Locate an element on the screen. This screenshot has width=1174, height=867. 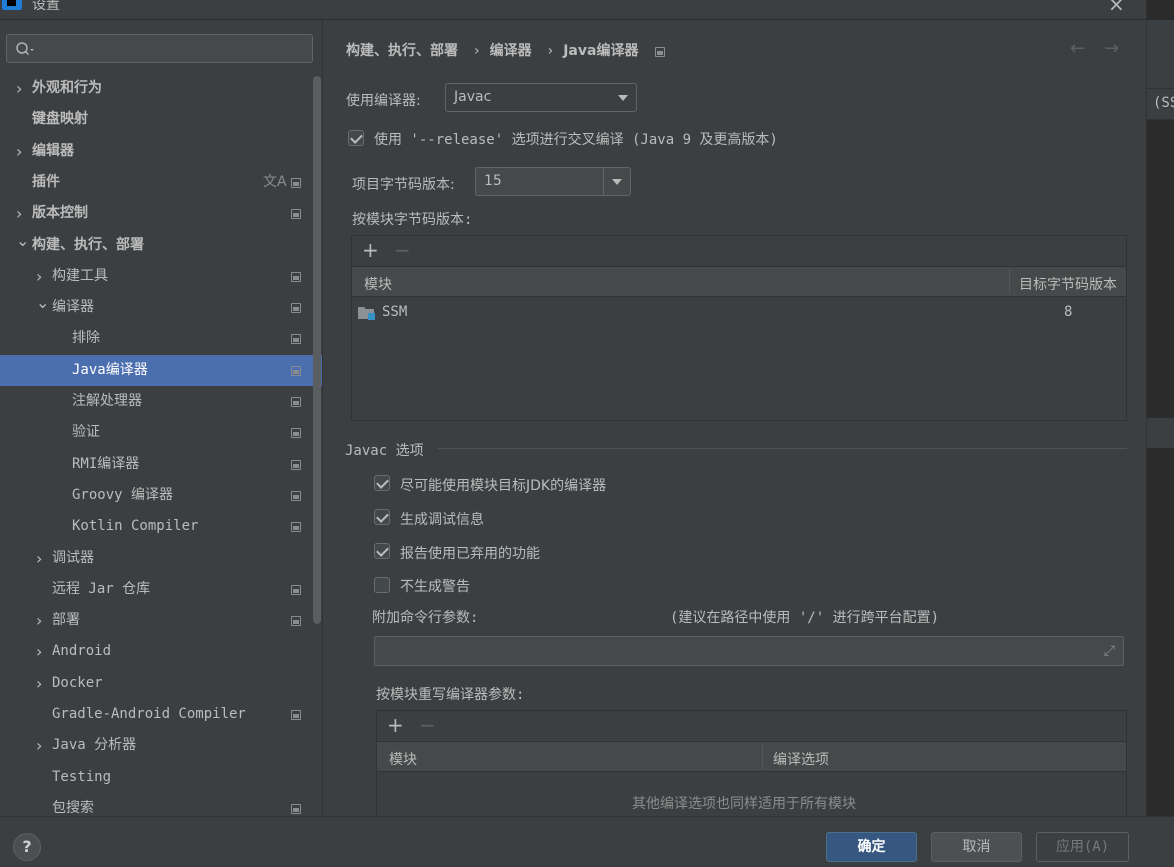
no-warnings-checkbox is located at coordinates (382, 585).